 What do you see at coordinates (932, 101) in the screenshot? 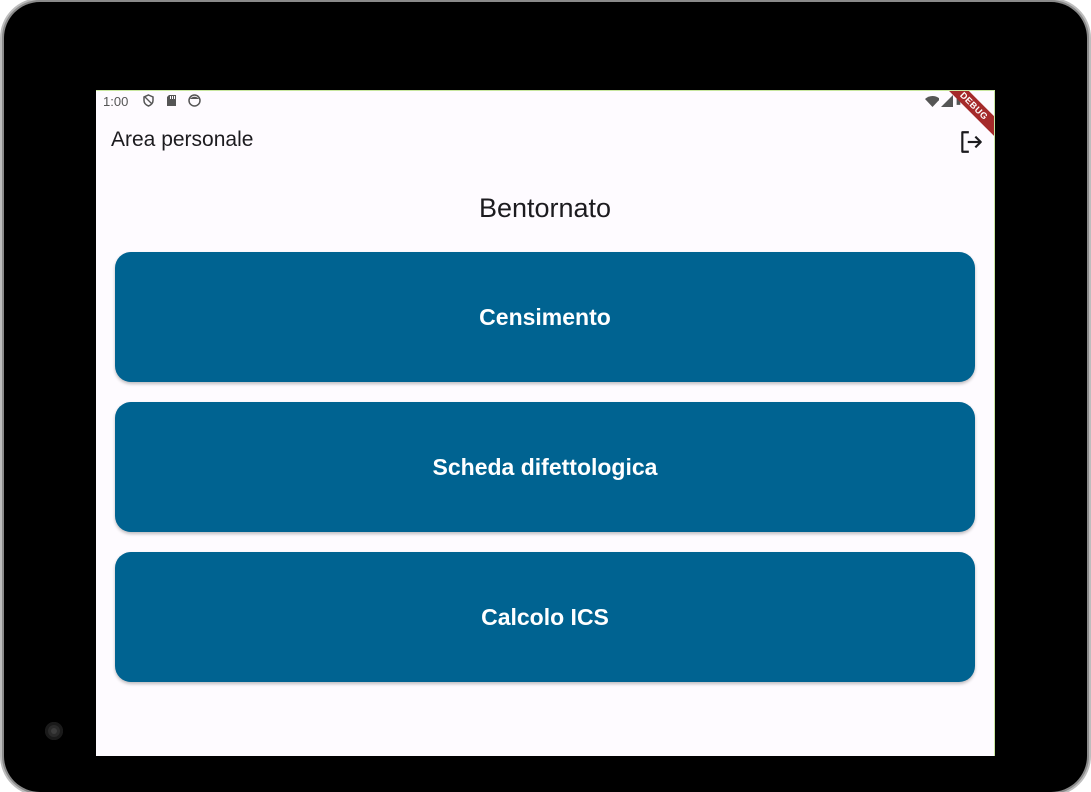
I see `wifi-icon` at bounding box center [932, 101].